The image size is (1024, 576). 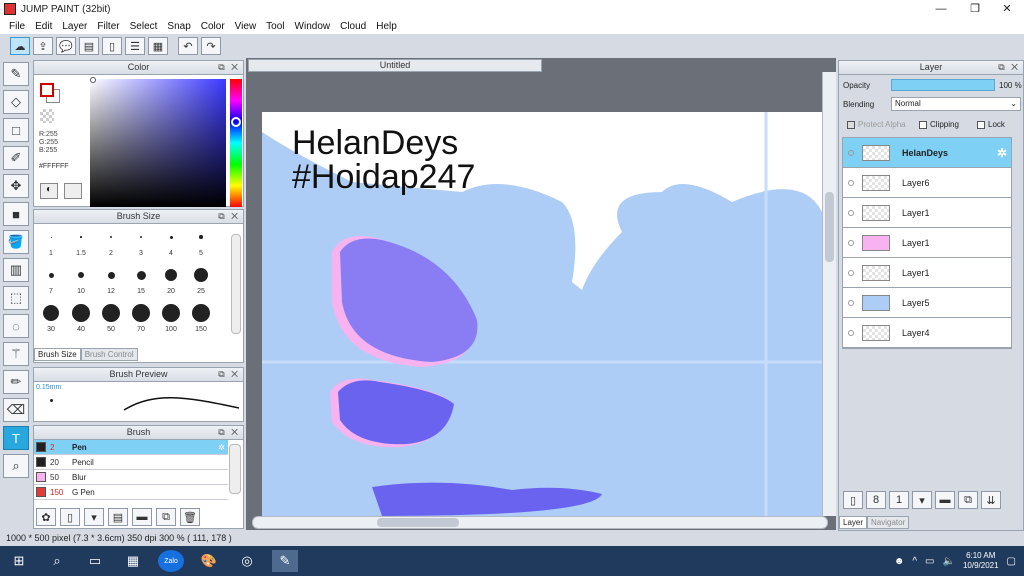 What do you see at coordinates (70, 517) in the screenshot?
I see `new-brush-icon: ▯` at bounding box center [70, 517].